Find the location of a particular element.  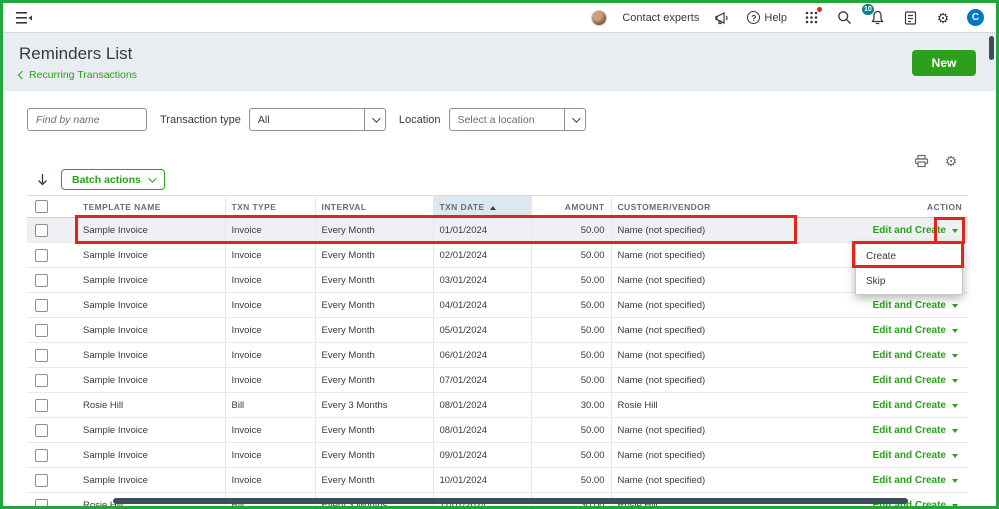

apps-grid-icon is located at coordinates (812, 16).